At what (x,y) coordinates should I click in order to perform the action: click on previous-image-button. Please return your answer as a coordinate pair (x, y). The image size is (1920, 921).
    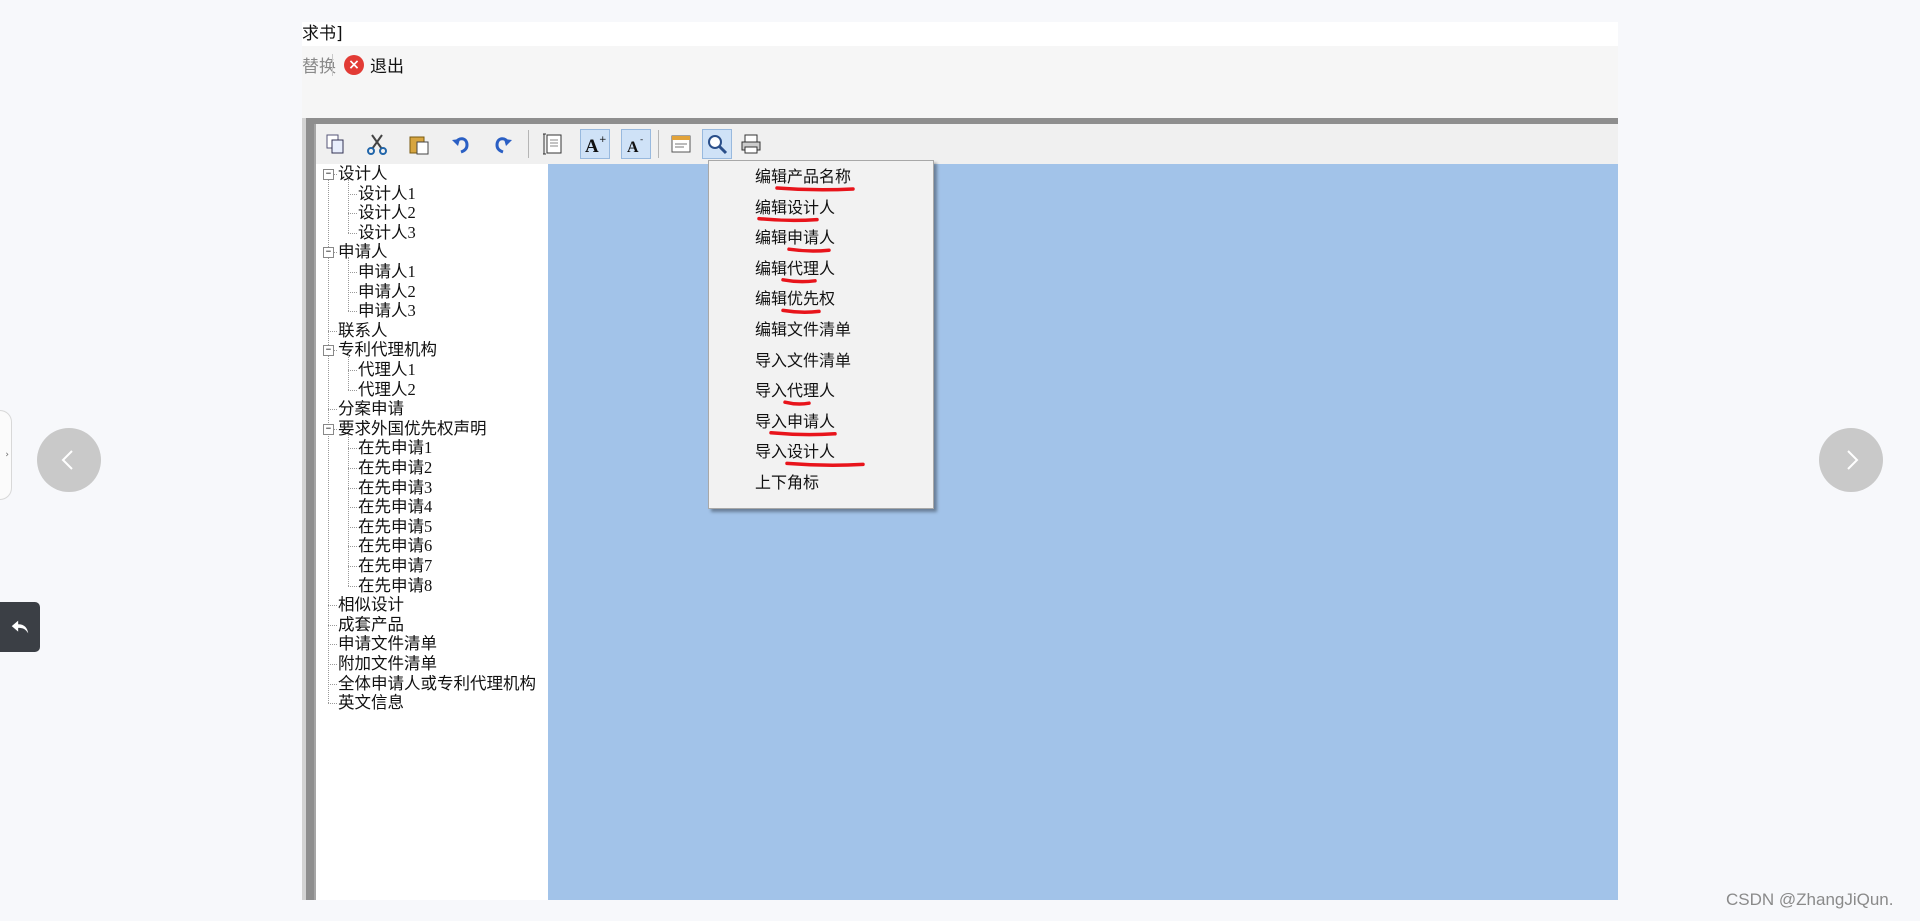
    Looking at the image, I should click on (69, 460).